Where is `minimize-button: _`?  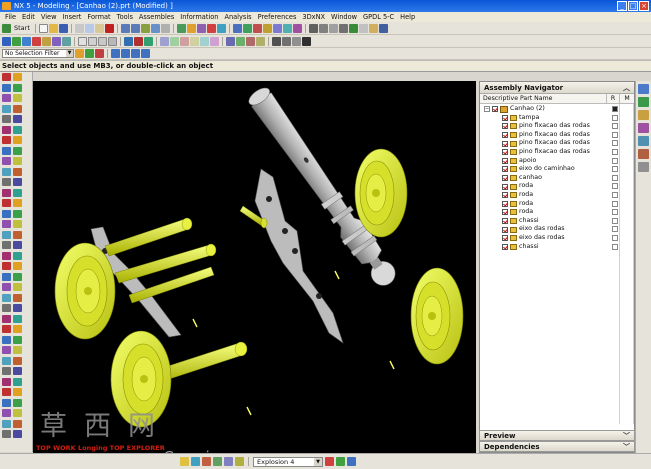
minimize-button: _ is located at coordinates (622, 6).